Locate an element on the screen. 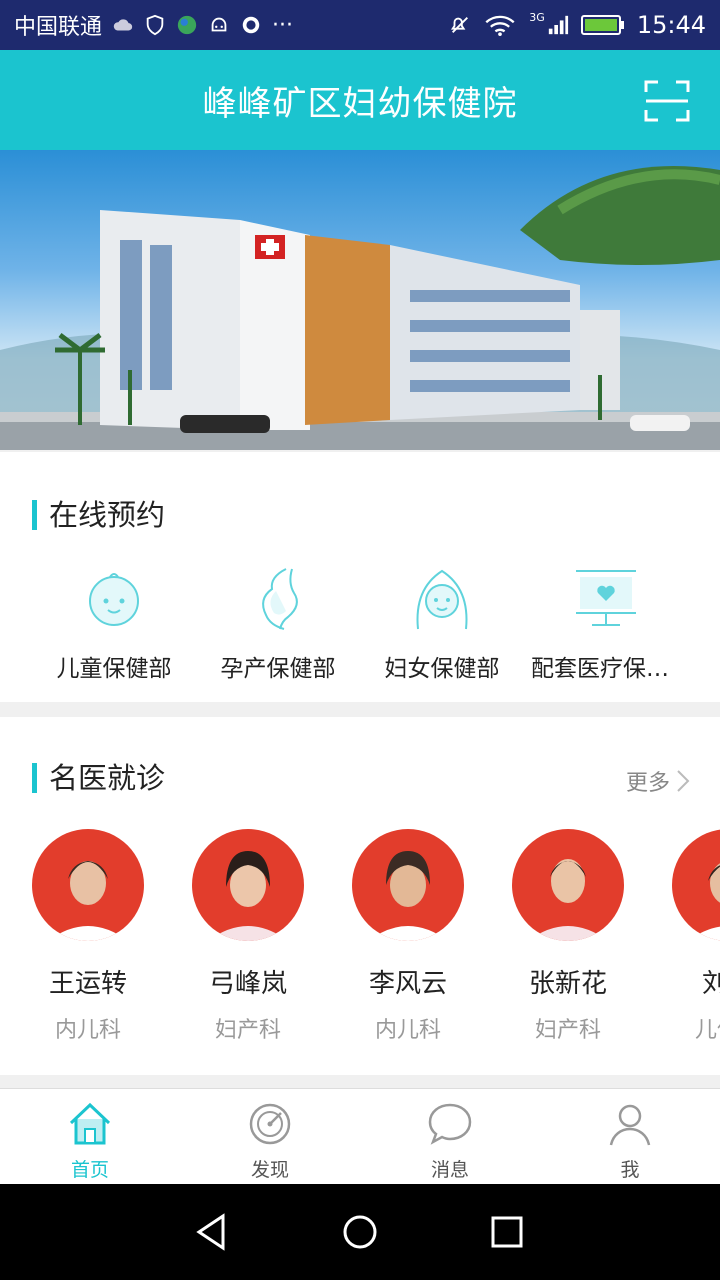  doctor-card: 张新花 妇产科 is located at coordinates (568, 936).